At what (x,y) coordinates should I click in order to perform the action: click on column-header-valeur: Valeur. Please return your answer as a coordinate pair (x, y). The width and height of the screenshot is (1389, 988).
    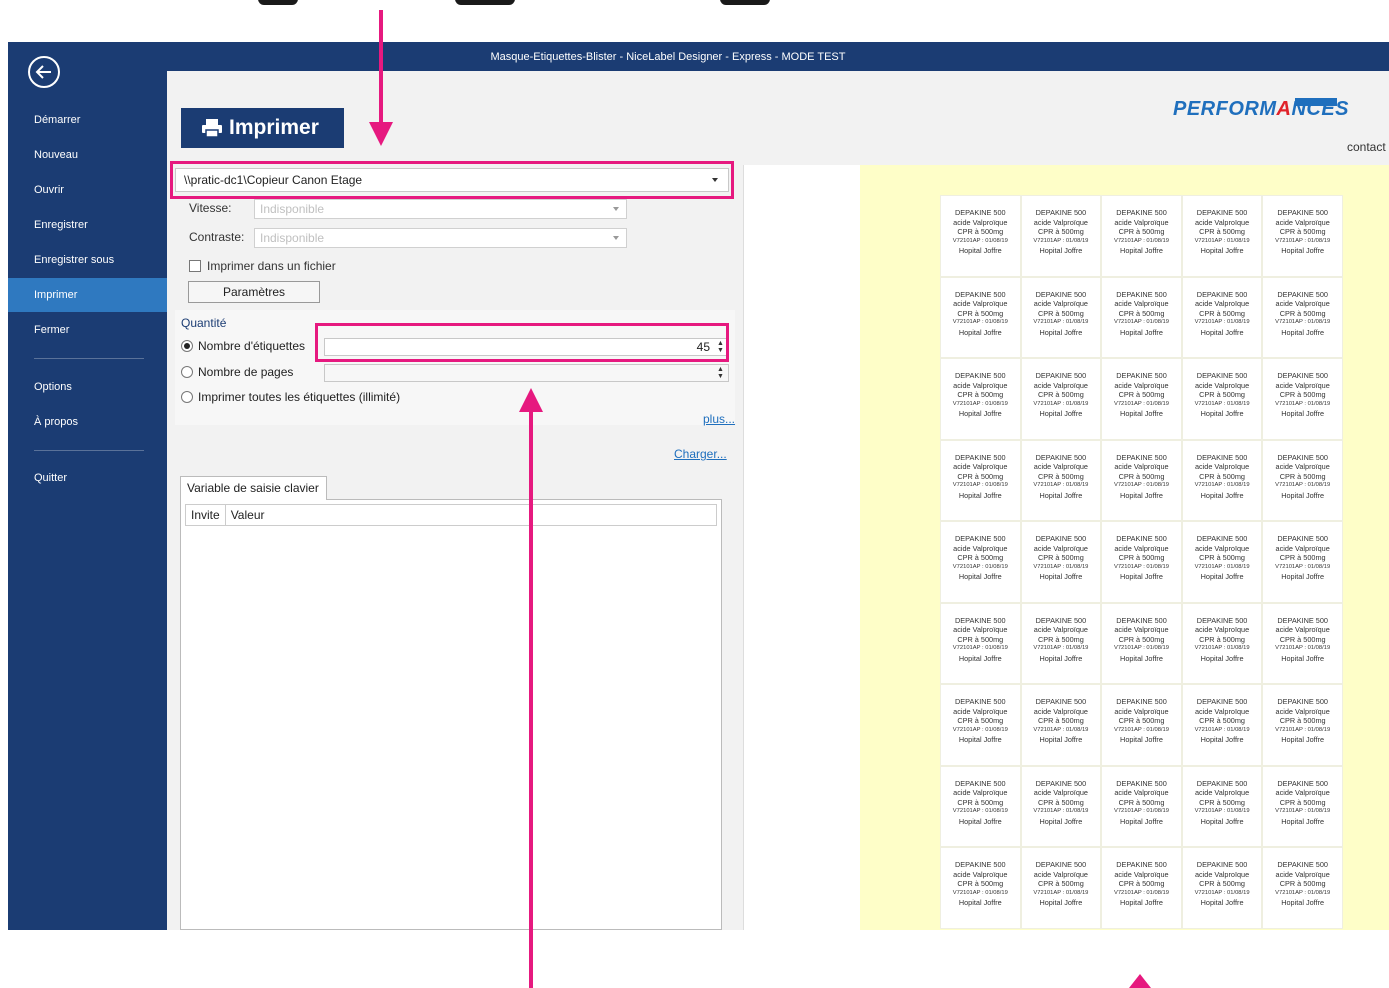
    Looking at the image, I should click on (248, 515).